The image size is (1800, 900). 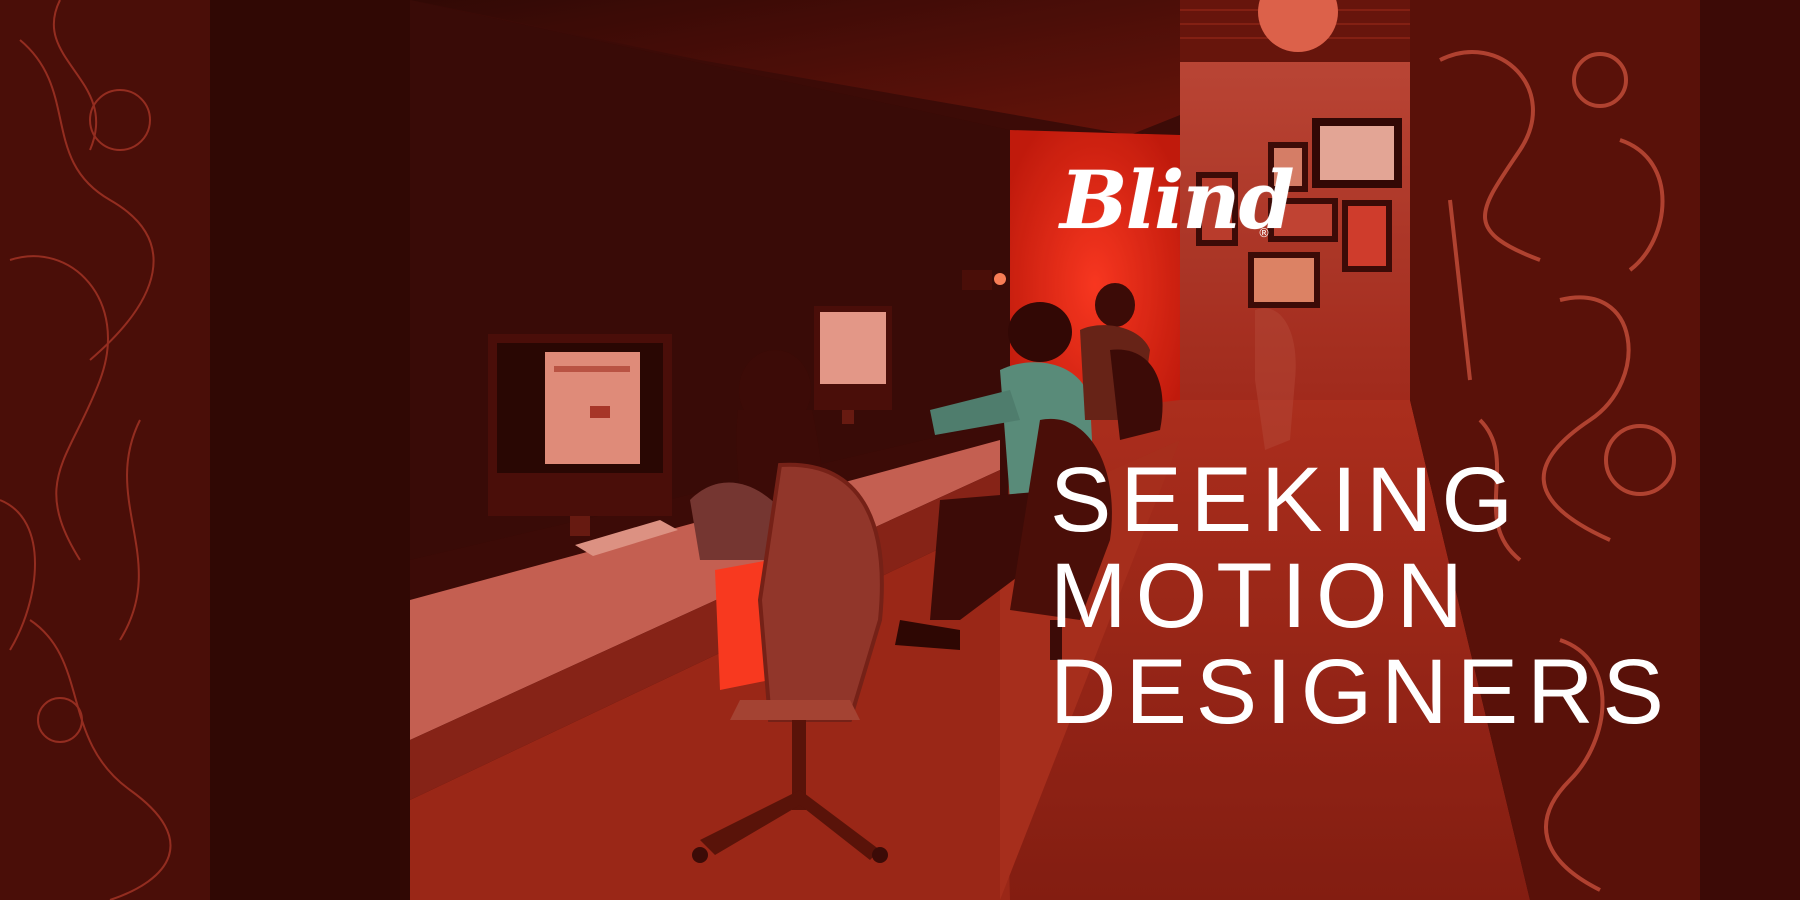 What do you see at coordinates (1264, 233) in the screenshot?
I see `registered-mark-icon: ®` at bounding box center [1264, 233].